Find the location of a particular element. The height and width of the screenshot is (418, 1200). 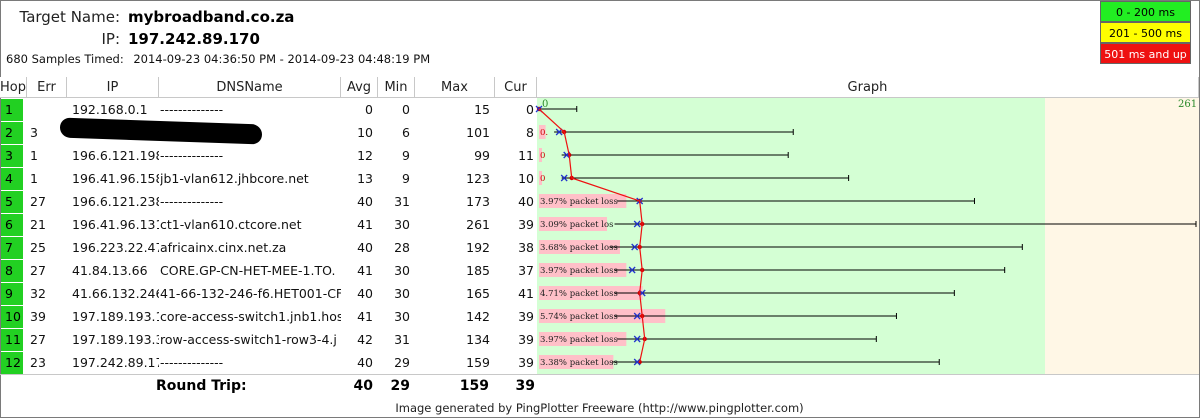

round-trip-max: 159 is located at coordinates (474, 386).